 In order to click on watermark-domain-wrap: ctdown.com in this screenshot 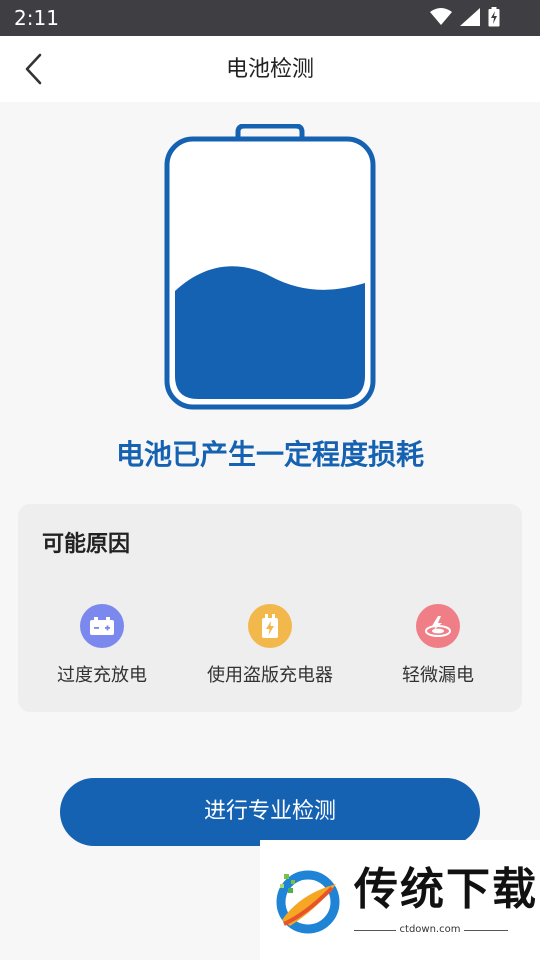, I will do `click(400, 929)`.